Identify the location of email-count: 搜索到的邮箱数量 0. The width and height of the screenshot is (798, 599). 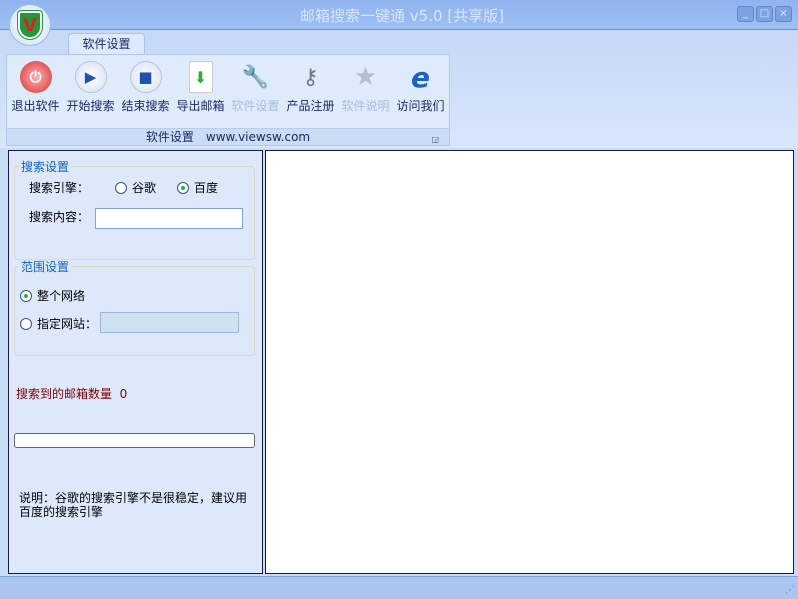
(72, 394).